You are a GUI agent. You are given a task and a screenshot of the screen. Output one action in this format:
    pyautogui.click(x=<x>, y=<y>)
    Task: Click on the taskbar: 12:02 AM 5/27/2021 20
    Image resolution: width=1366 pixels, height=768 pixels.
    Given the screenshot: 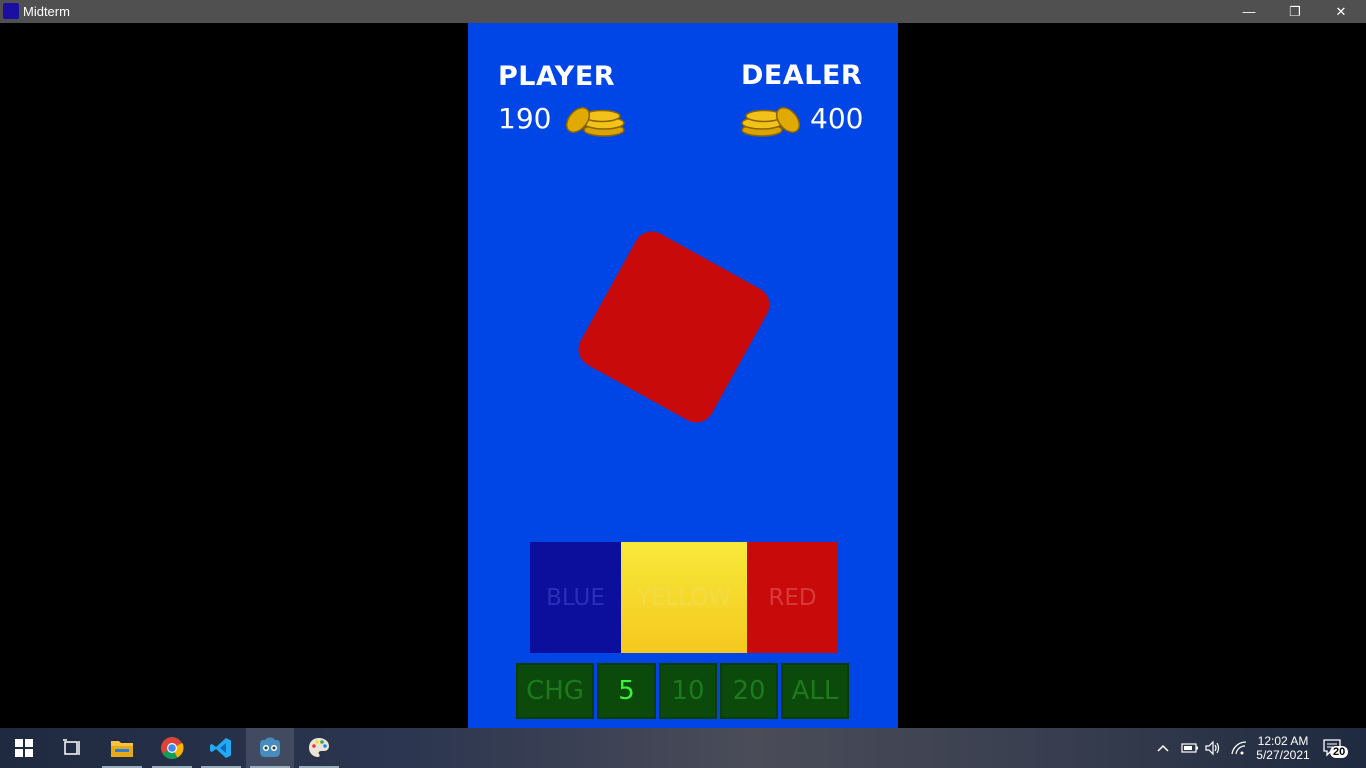 What is the action you would take?
    pyautogui.click(x=683, y=748)
    